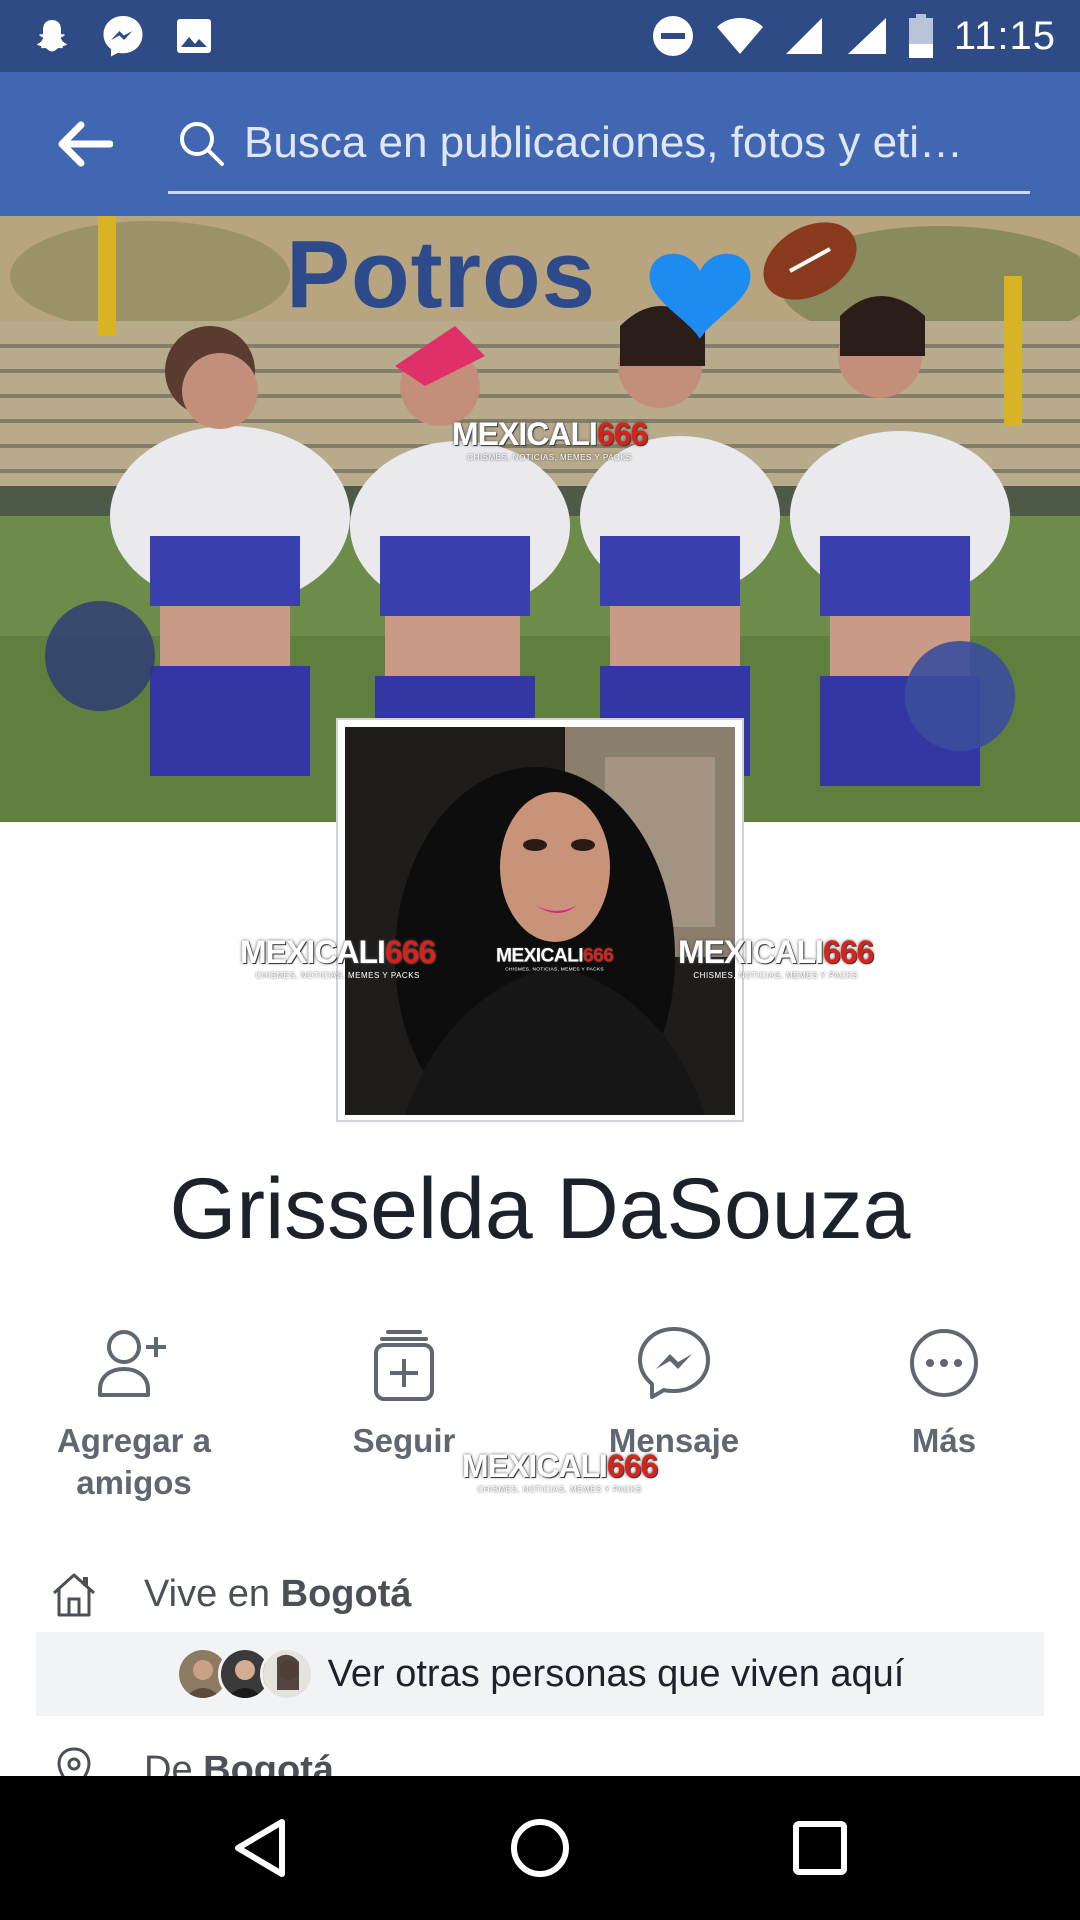  Describe the element at coordinates (201, 143) in the screenshot. I see `search-icon` at that location.